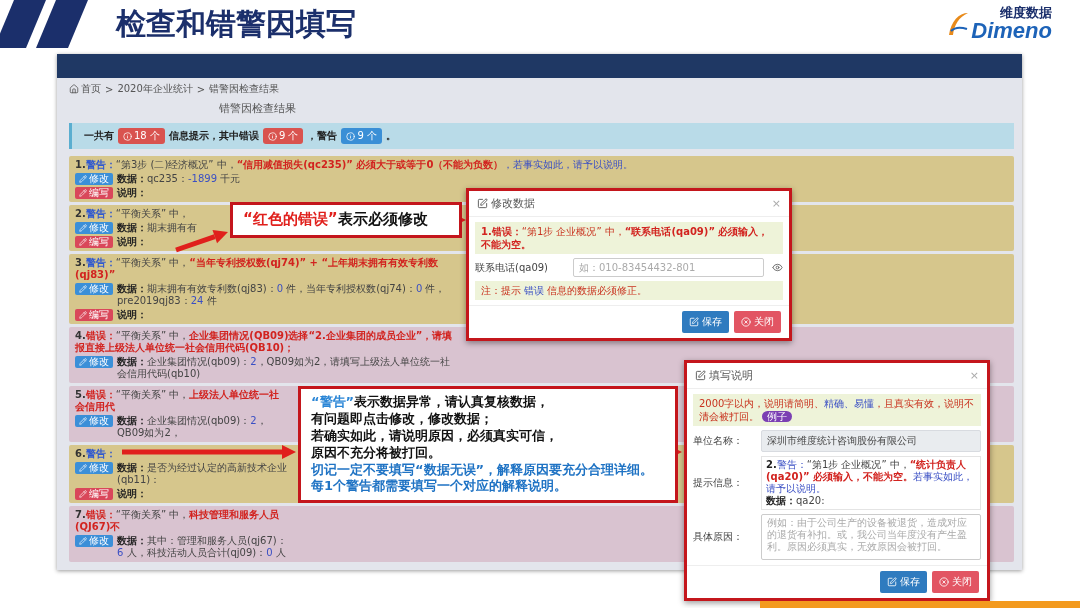 This screenshot has width=1080, height=608. What do you see at coordinates (322, 136) in the screenshot?
I see `summary-text: ，警告` at bounding box center [322, 136].